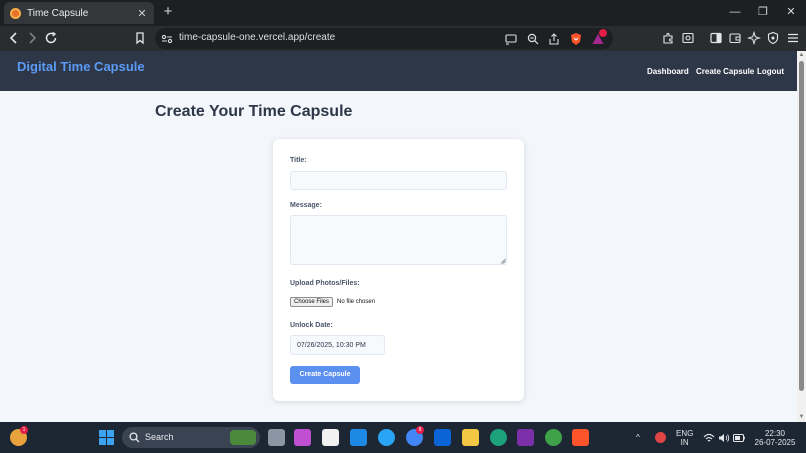 The width and height of the screenshot is (806, 453). Describe the element at coordinates (254, 111) in the screenshot. I see `page-title: Create Your Time Capsule` at that location.